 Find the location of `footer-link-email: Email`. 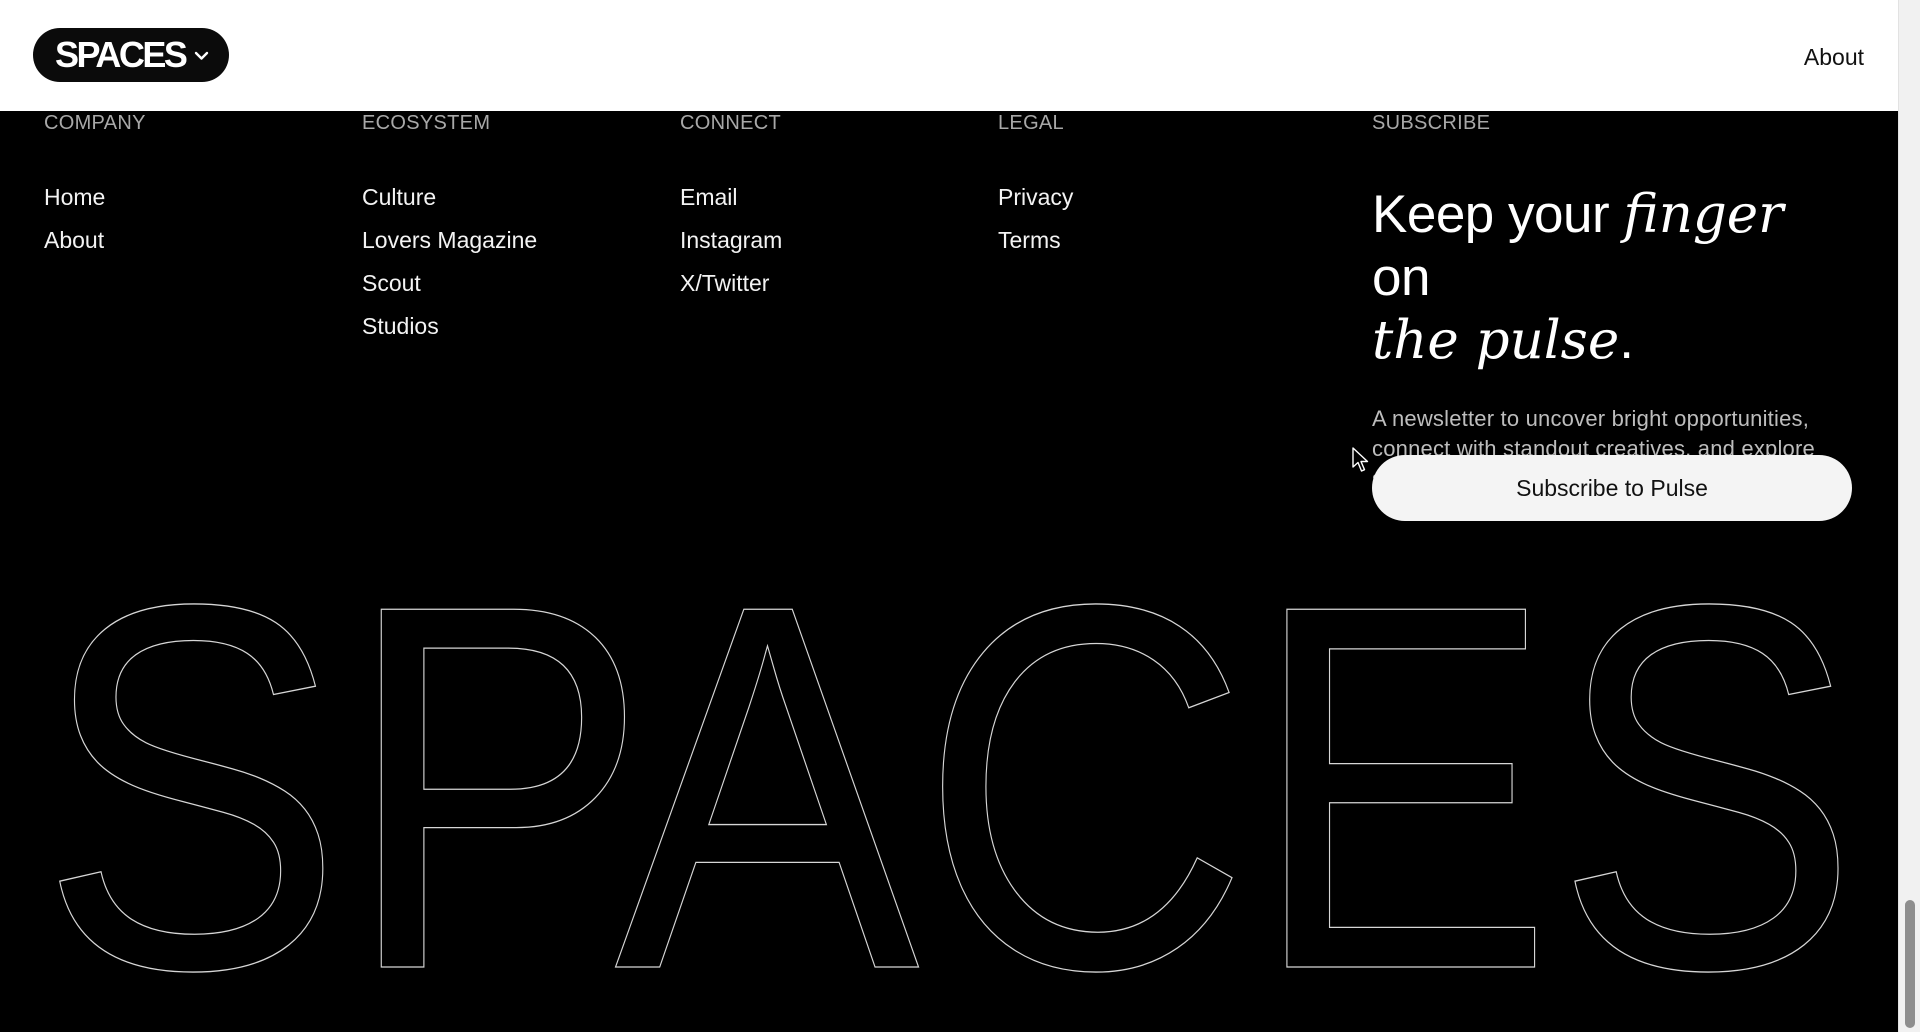

footer-link-email: Email is located at coordinates (709, 197).